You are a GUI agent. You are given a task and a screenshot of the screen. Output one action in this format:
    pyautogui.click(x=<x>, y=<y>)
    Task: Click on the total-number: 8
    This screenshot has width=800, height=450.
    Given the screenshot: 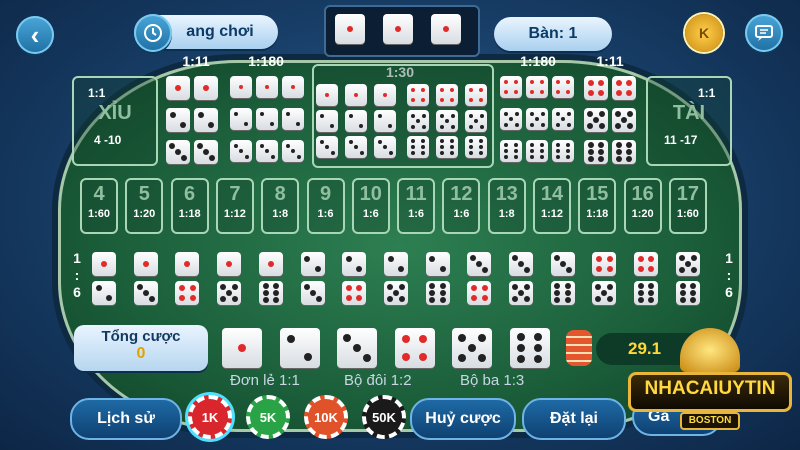 What is the action you would take?
    pyautogui.click(x=280, y=194)
    